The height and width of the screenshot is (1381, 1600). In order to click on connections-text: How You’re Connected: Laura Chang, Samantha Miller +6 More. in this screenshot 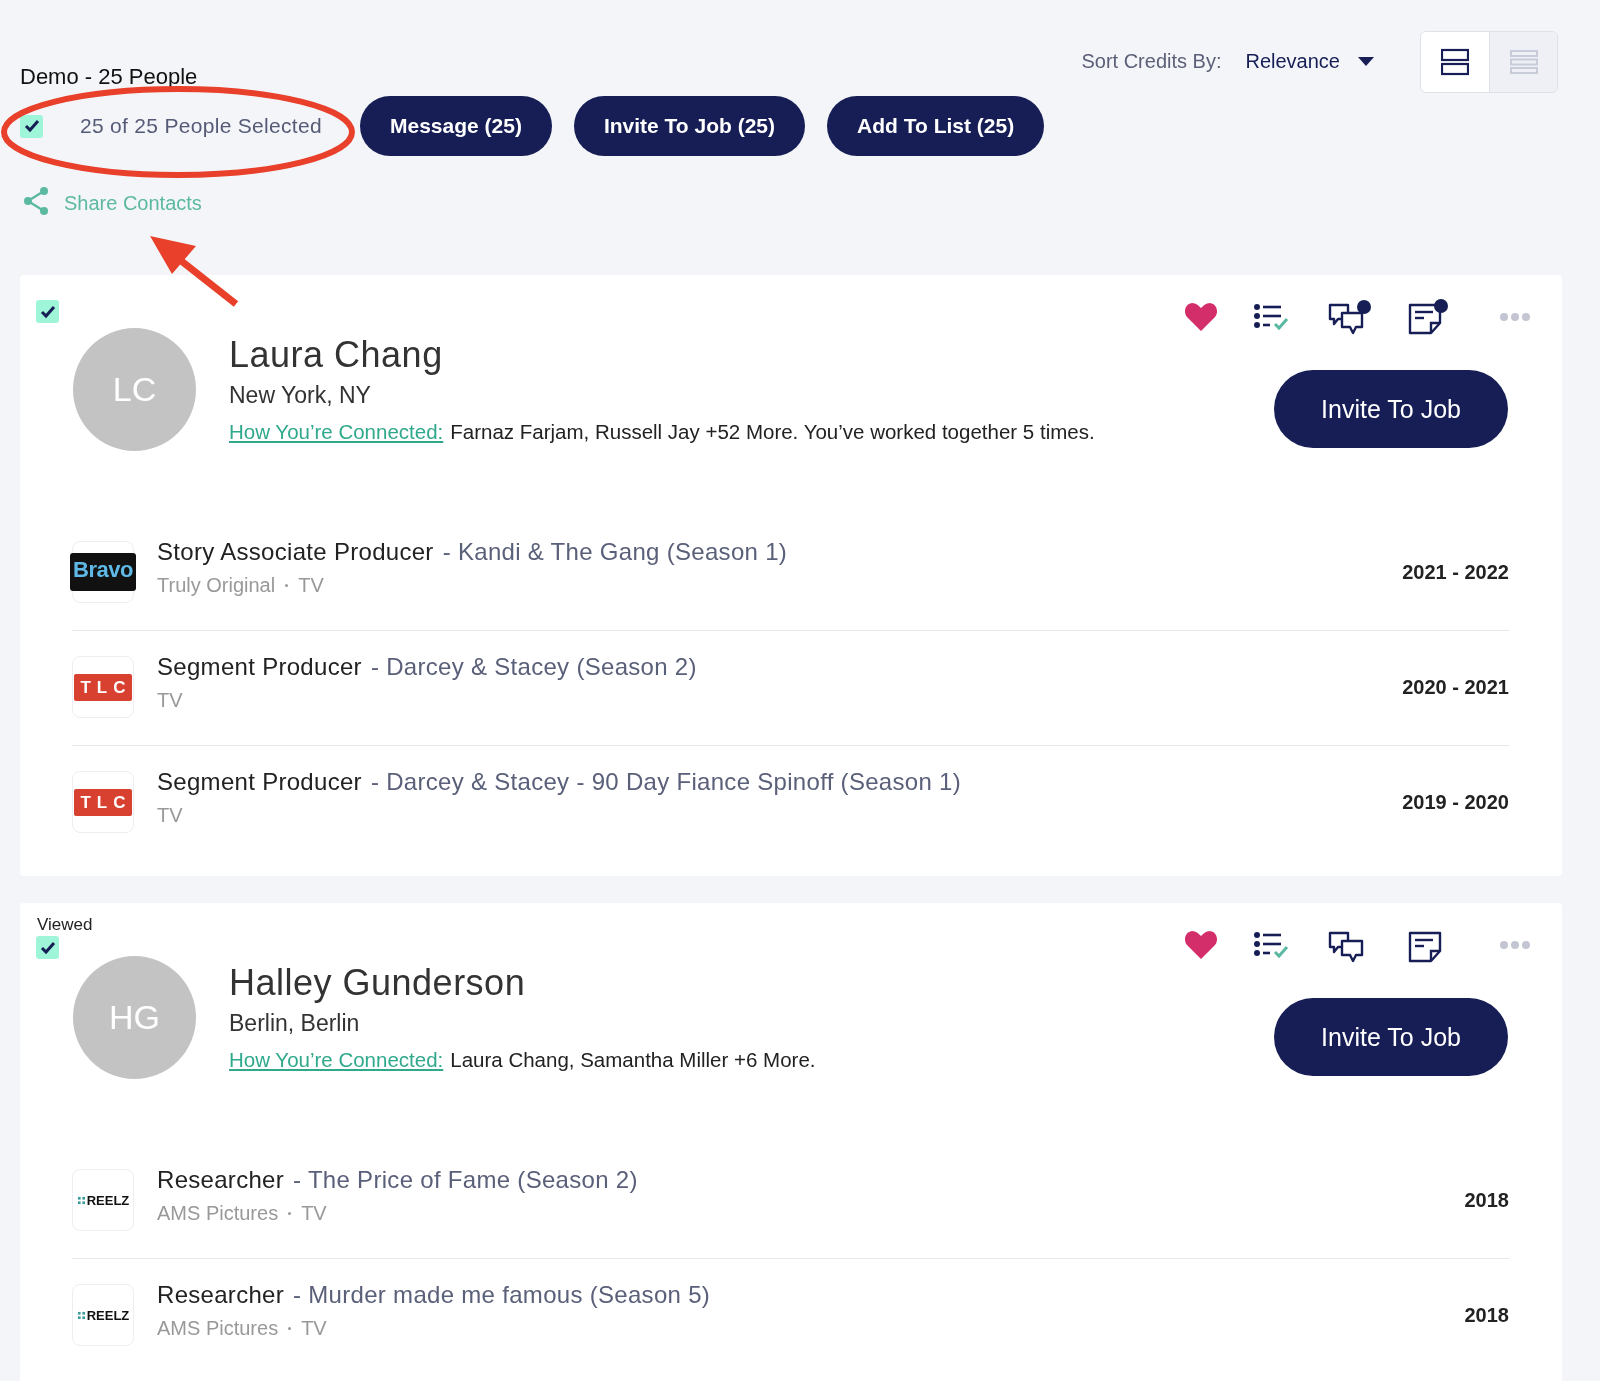, I will do `click(522, 1060)`.